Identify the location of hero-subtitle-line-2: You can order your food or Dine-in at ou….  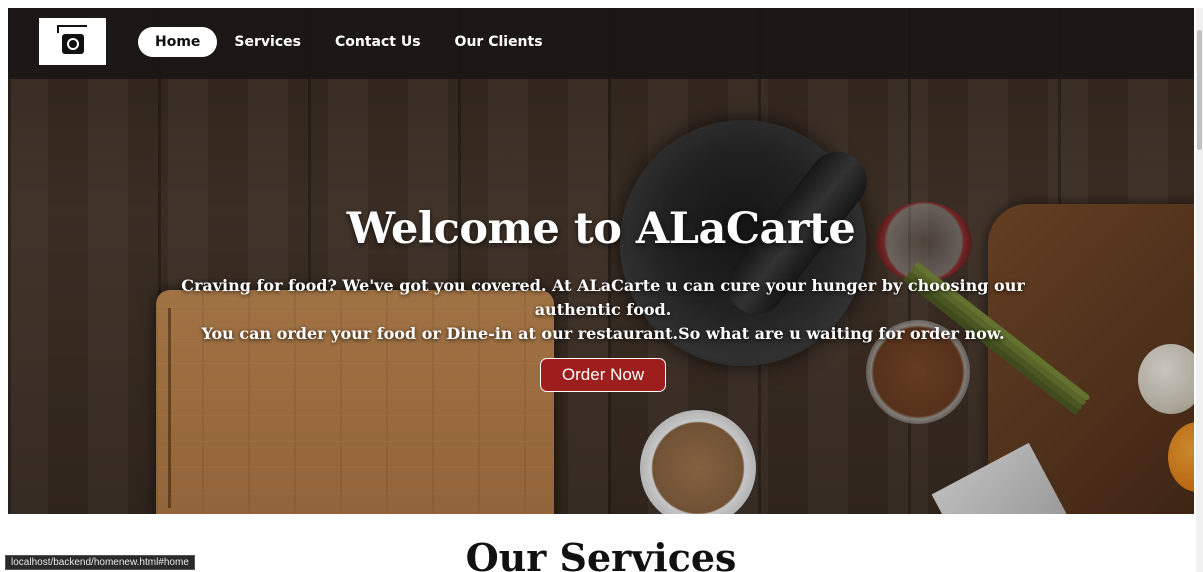
(603, 333).